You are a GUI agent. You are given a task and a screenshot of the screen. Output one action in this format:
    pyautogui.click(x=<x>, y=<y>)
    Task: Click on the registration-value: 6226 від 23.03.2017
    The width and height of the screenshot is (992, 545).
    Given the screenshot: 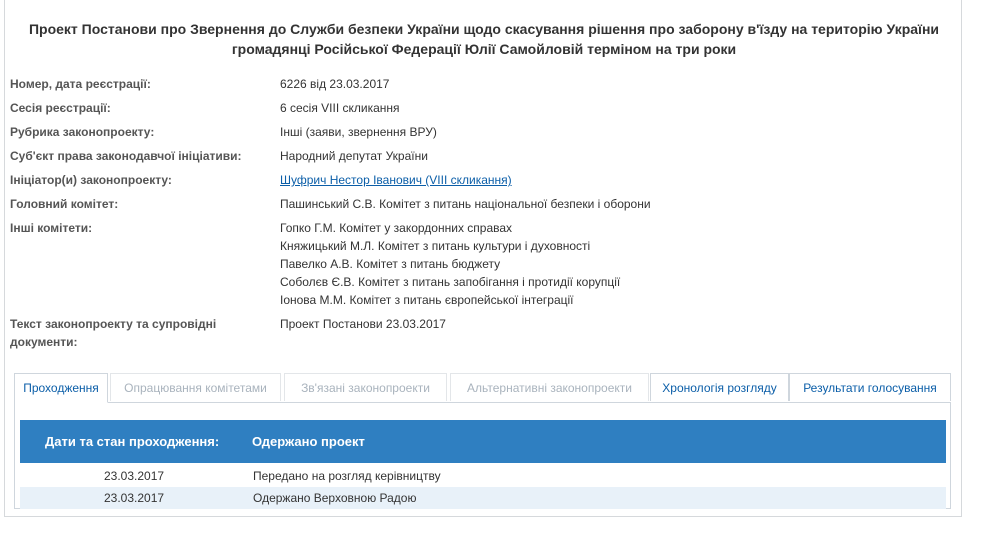 What is the action you would take?
    pyautogui.click(x=335, y=84)
    